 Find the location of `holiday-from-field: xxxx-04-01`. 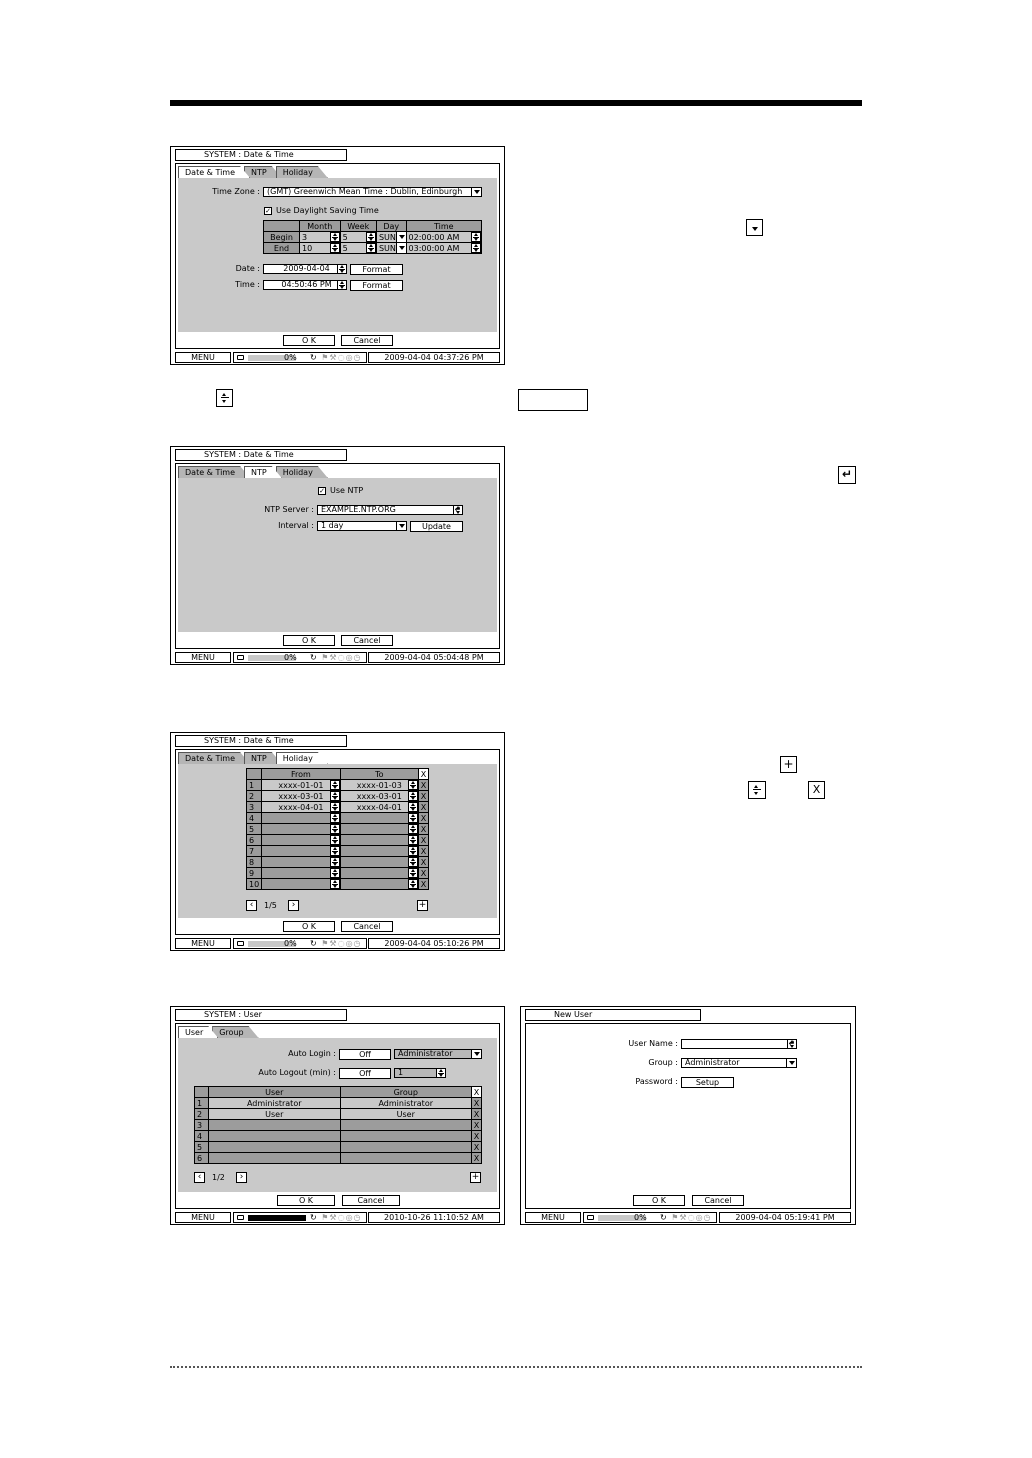

holiday-from-field: xxxx-04-01 is located at coordinates (301, 807).